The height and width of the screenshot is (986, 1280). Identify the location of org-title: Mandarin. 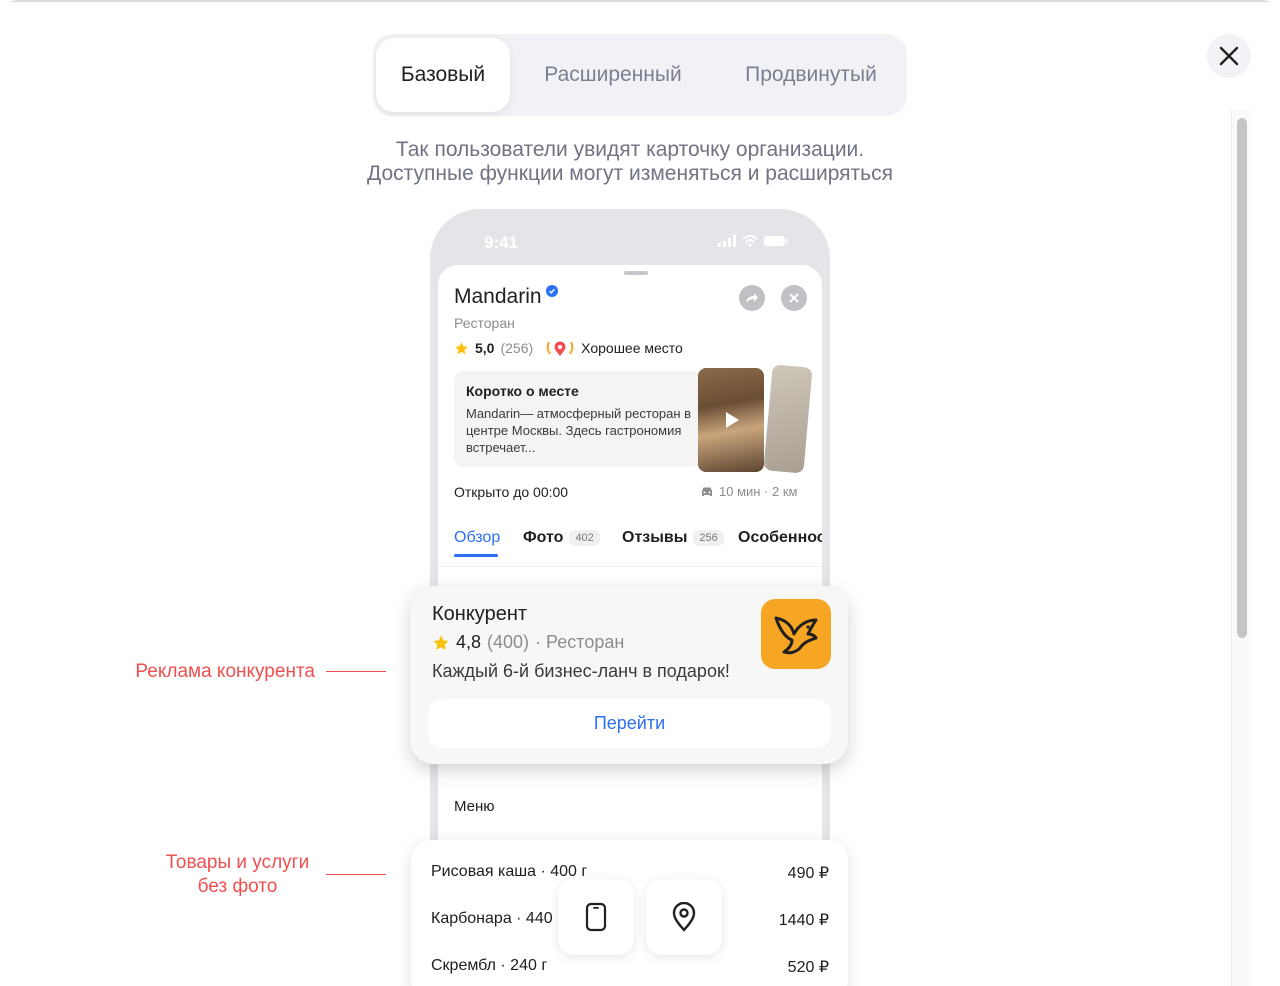
(506, 297).